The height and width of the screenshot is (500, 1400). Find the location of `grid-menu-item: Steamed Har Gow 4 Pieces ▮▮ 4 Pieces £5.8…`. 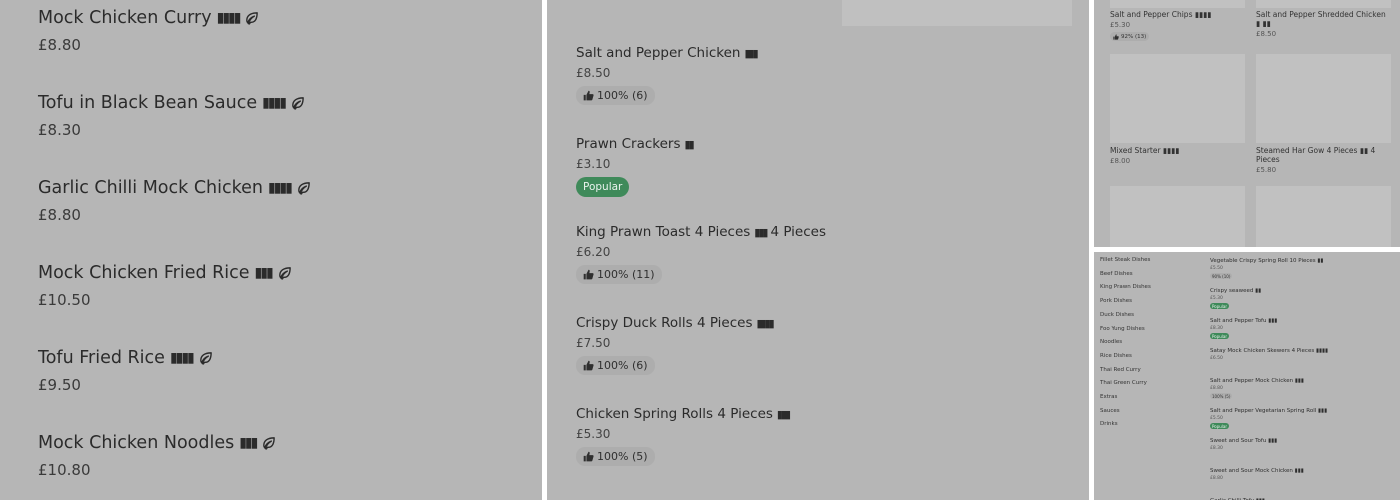

grid-menu-item: Steamed Har Gow 4 Pieces ▮▮ 4 Pieces £5.8… is located at coordinates (1323, 160).